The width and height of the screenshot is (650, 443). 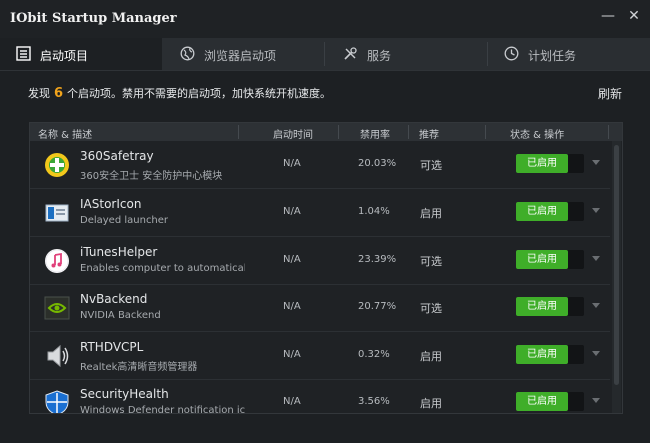 What do you see at coordinates (187, 53) in the screenshot?
I see `globe-icon` at bounding box center [187, 53].